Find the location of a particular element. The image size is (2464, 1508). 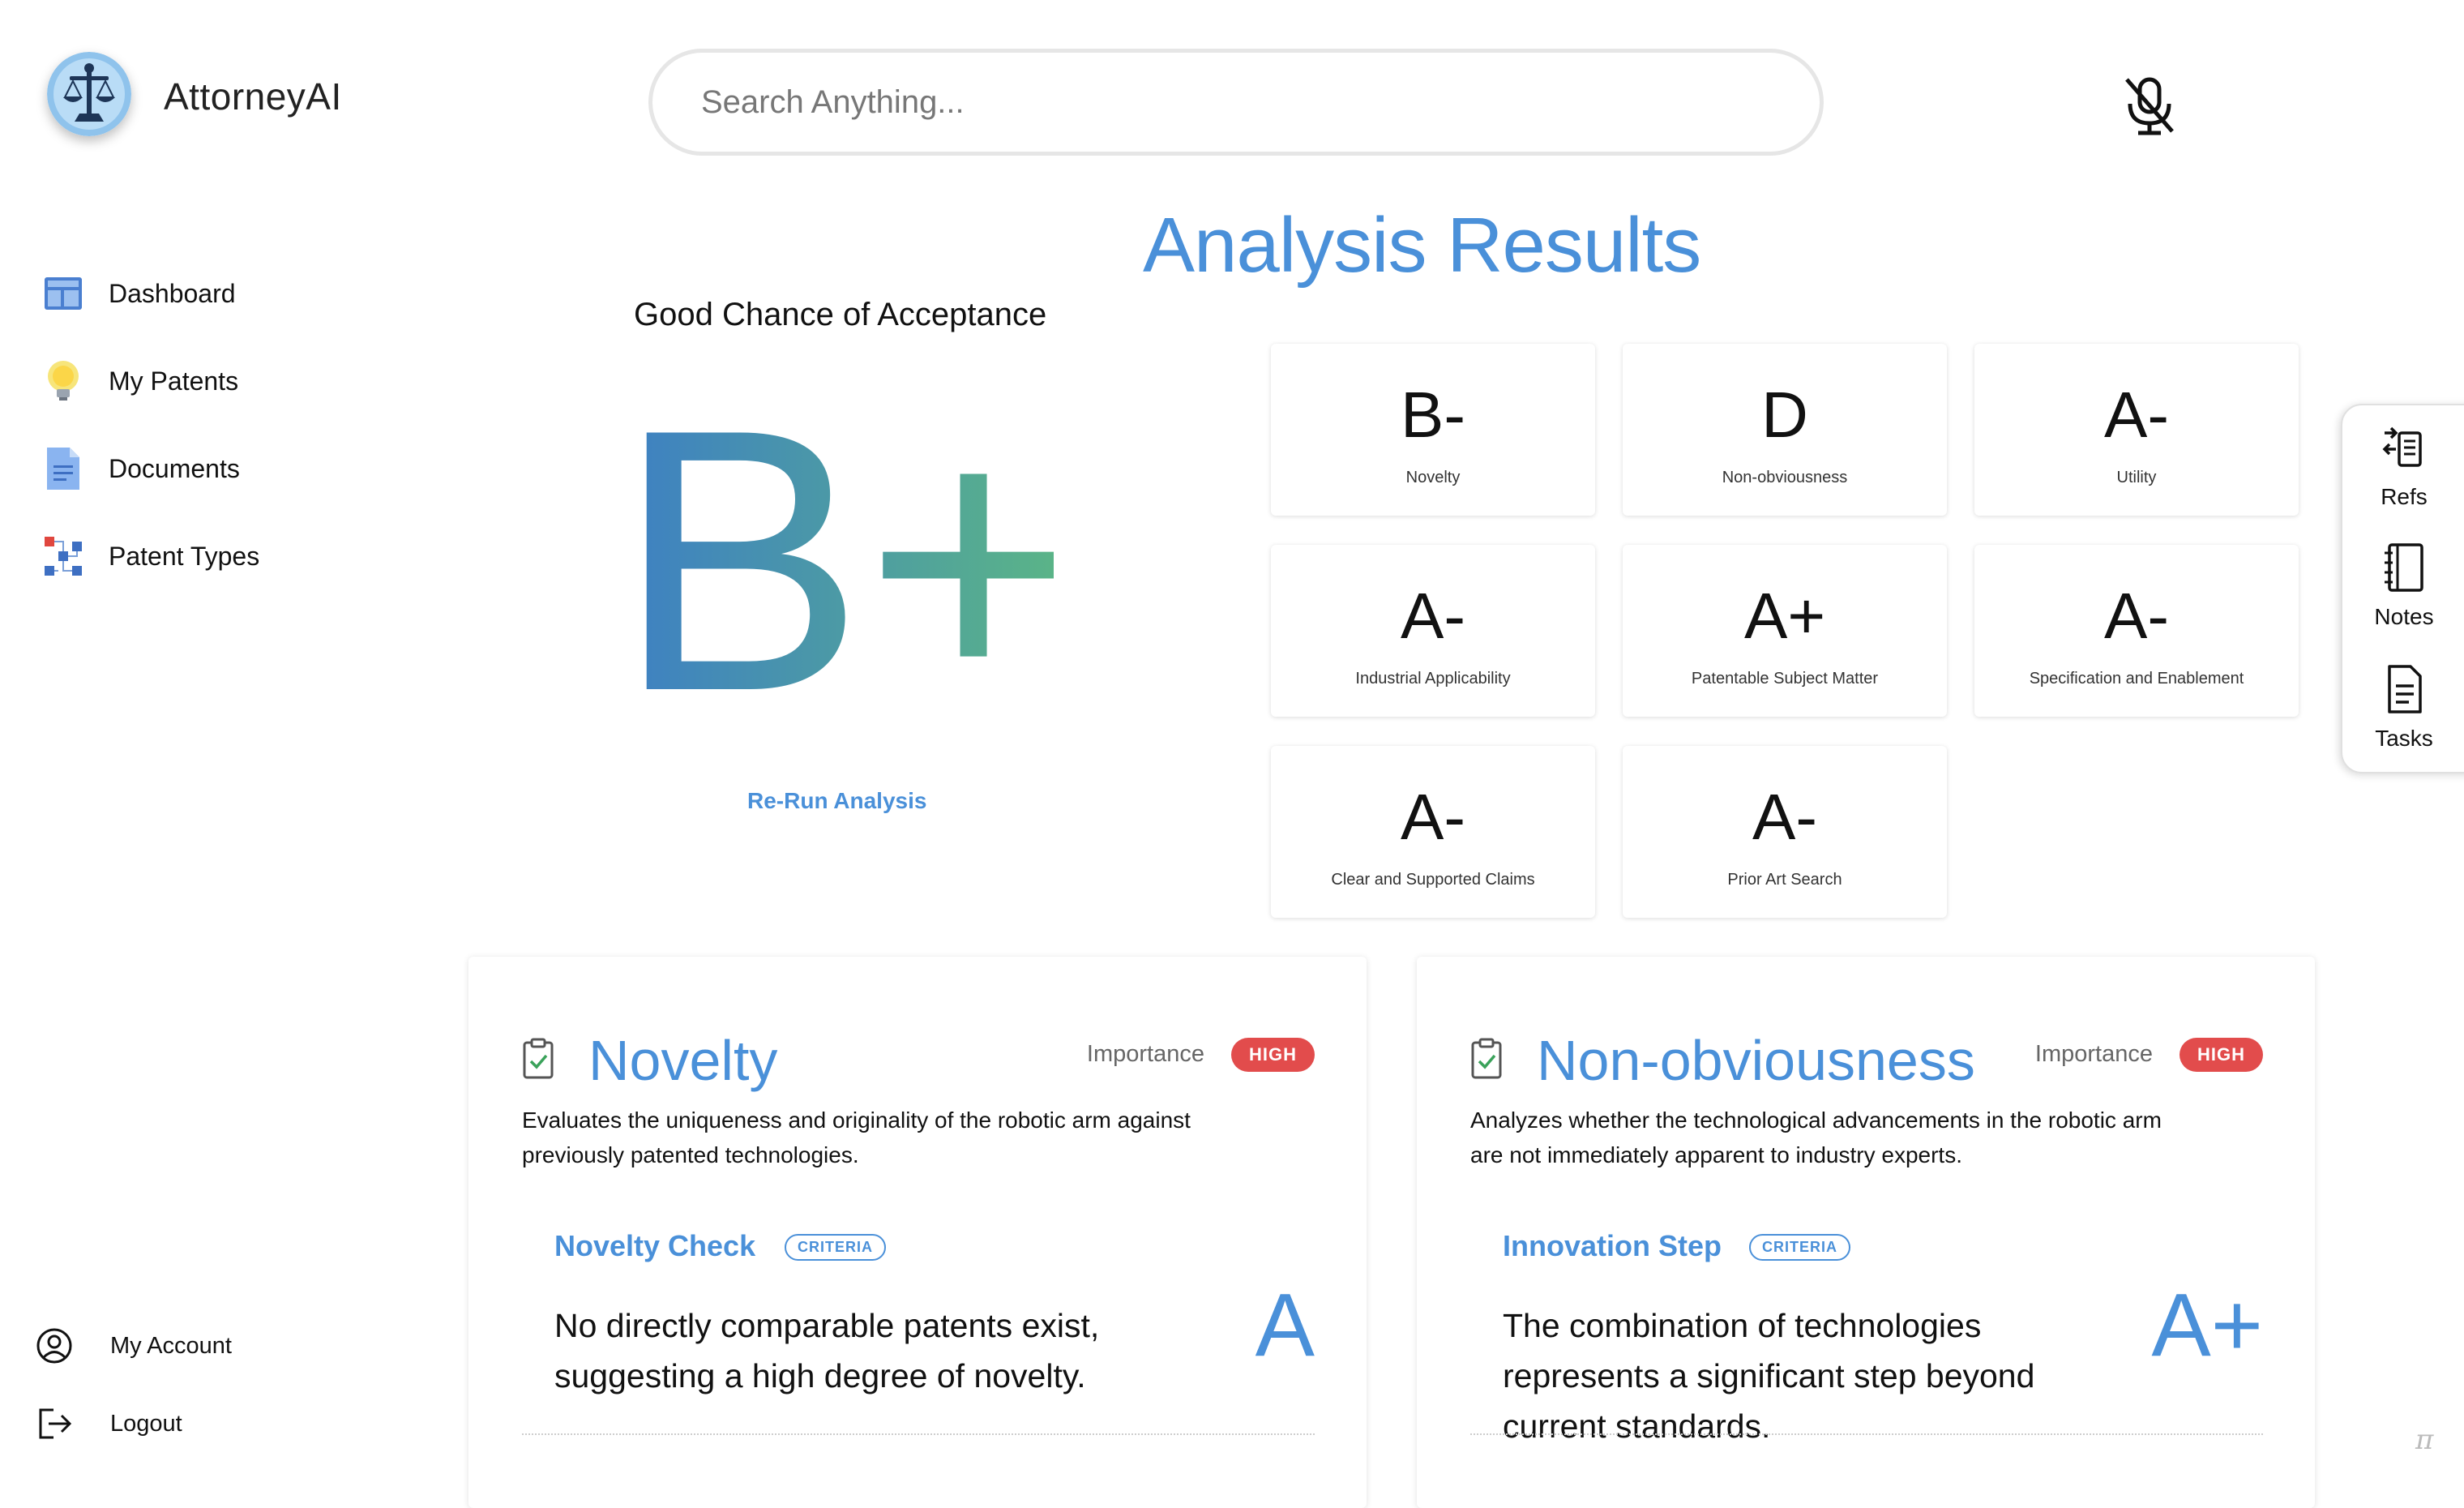

grade-label: Non-obviousness is located at coordinates (1785, 477).